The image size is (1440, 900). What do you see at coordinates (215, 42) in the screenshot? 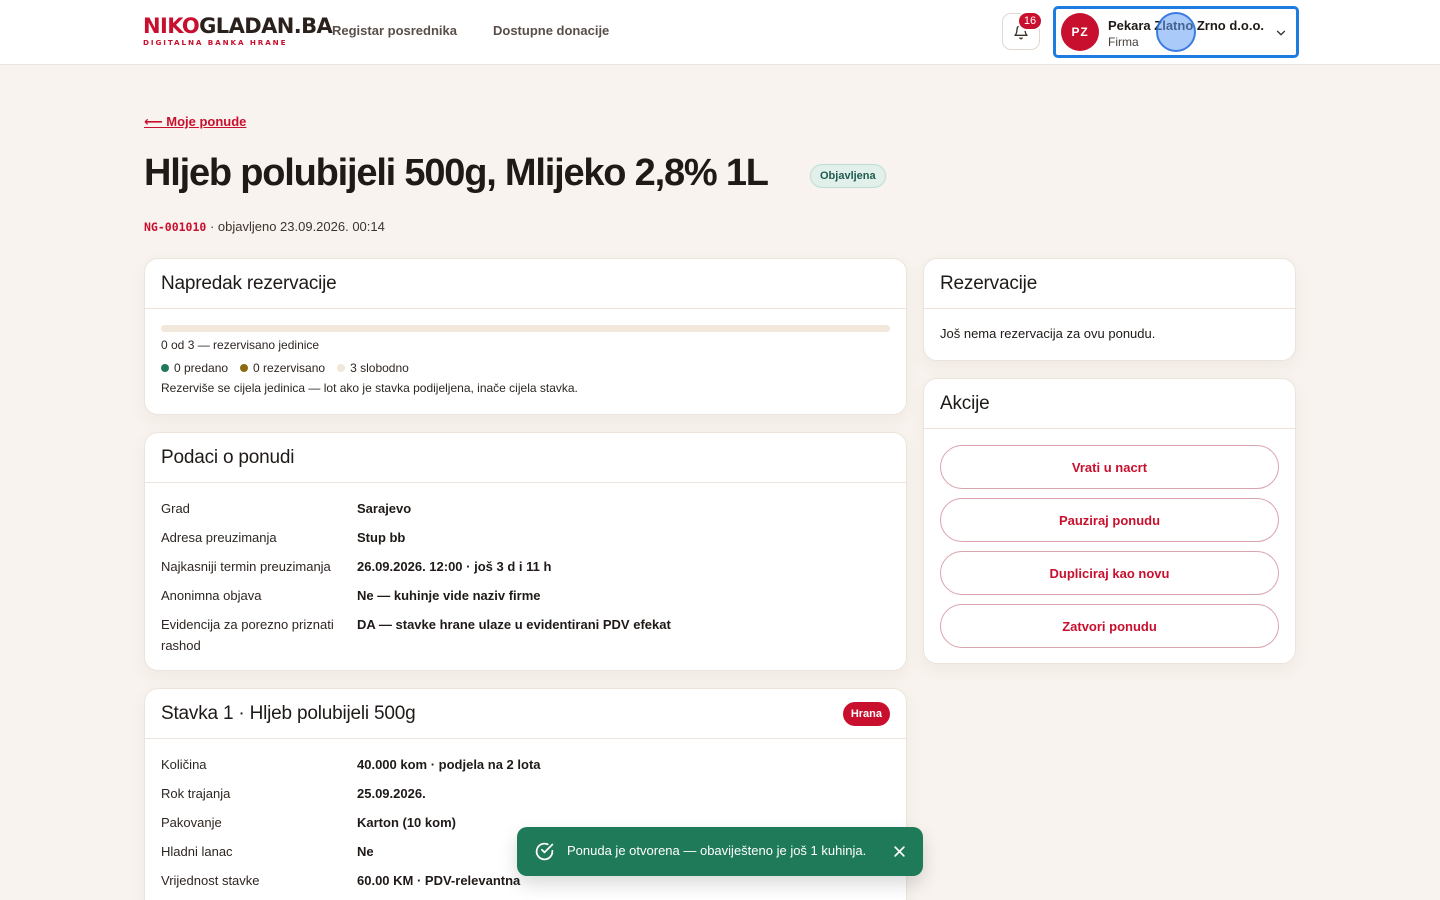
I see `logo-tagline: DIGITALNA BANKA HRANE` at bounding box center [215, 42].